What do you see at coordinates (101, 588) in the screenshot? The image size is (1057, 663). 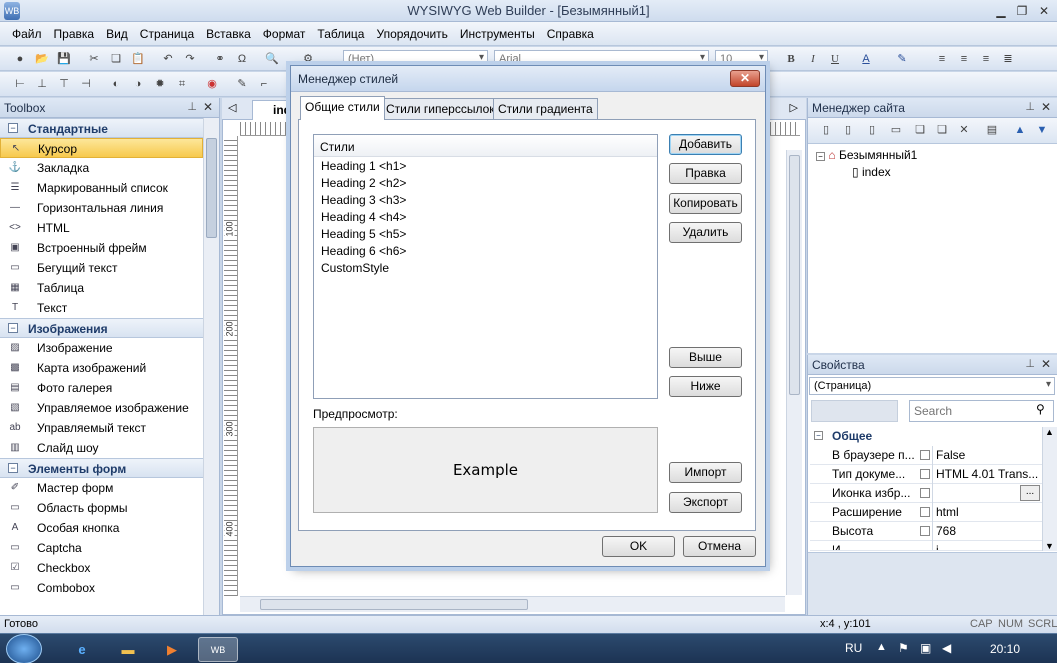 I see `toolbox-item-combobox: ▭ Combobox` at bounding box center [101, 588].